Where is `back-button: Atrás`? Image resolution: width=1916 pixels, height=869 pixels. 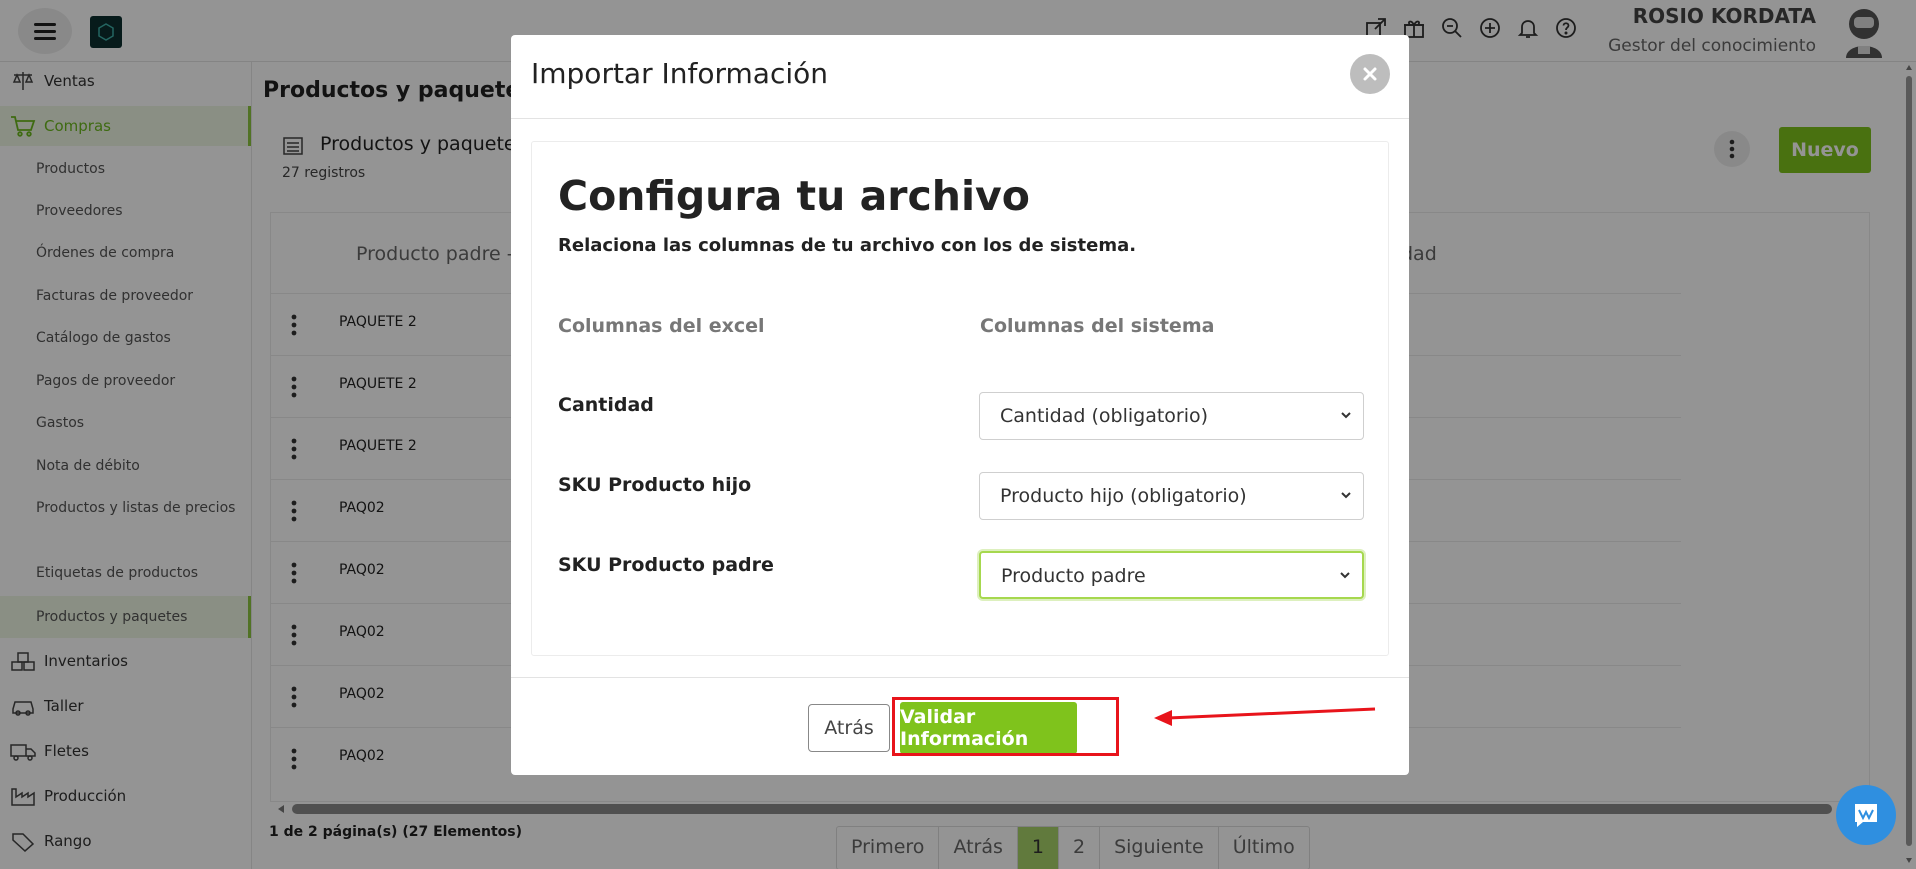 back-button: Atrás is located at coordinates (849, 728).